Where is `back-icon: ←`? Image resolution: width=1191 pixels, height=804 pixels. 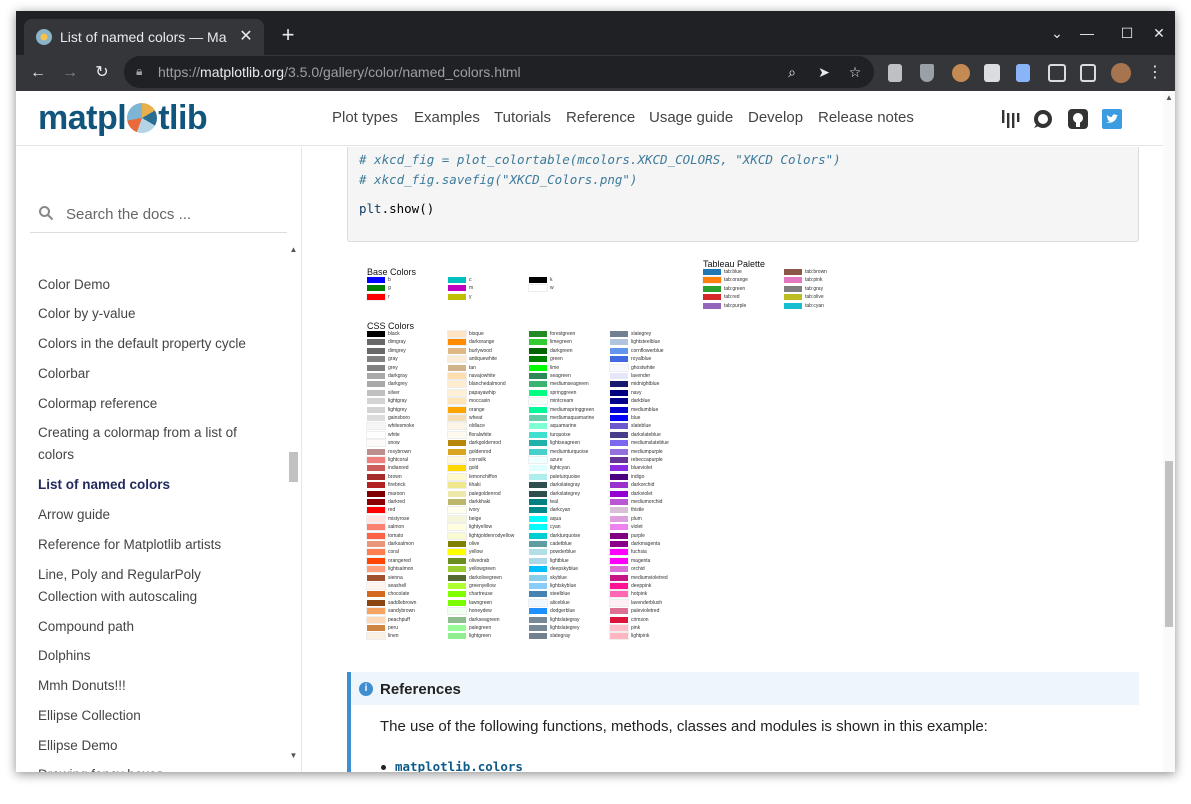
back-icon: ← is located at coordinates (38, 73).